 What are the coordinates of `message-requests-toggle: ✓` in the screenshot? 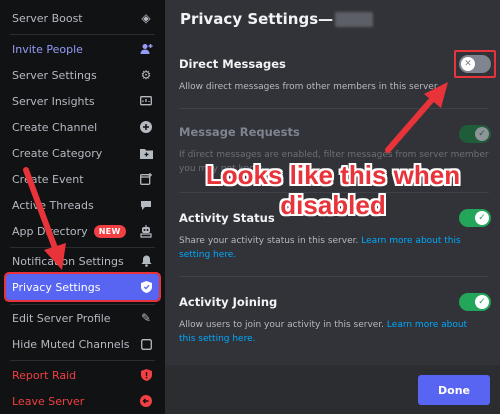 It's located at (475, 134).